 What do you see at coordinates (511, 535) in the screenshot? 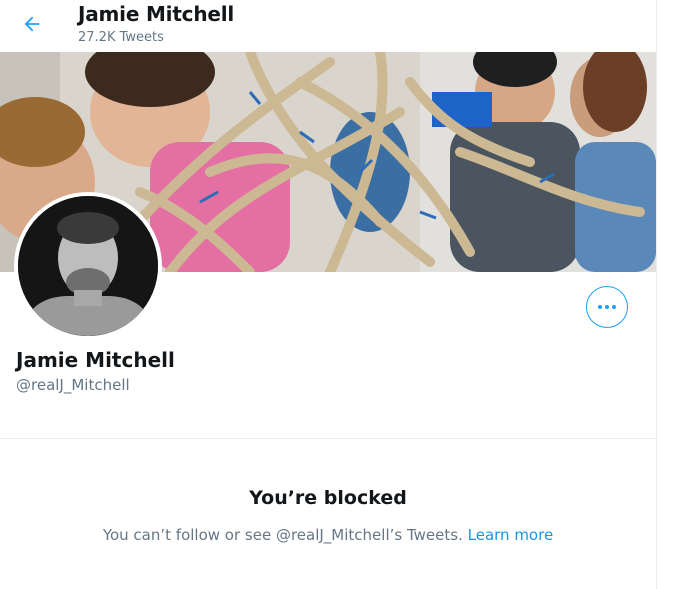
I see `learn-more-link: Learn more` at bounding box center [511, 535].